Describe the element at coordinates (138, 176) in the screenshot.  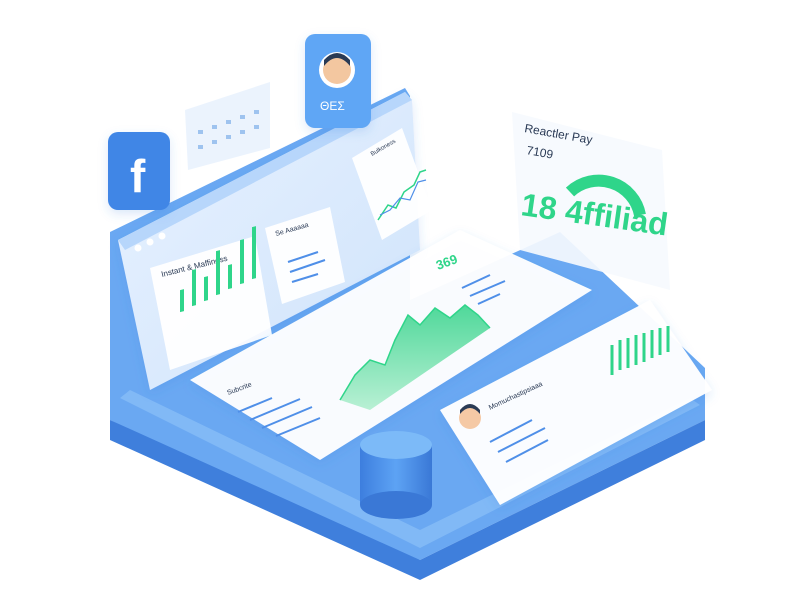
I see `svg-text: f` at that location.